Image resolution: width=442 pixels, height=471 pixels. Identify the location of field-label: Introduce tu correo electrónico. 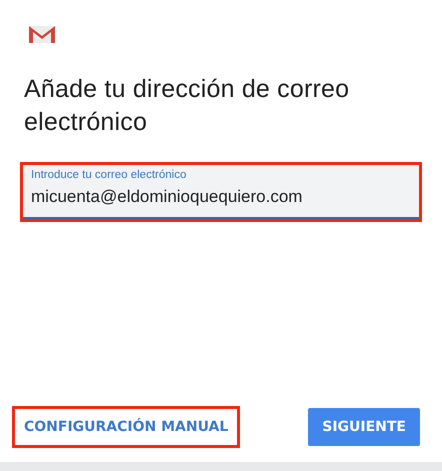
(109, 175).